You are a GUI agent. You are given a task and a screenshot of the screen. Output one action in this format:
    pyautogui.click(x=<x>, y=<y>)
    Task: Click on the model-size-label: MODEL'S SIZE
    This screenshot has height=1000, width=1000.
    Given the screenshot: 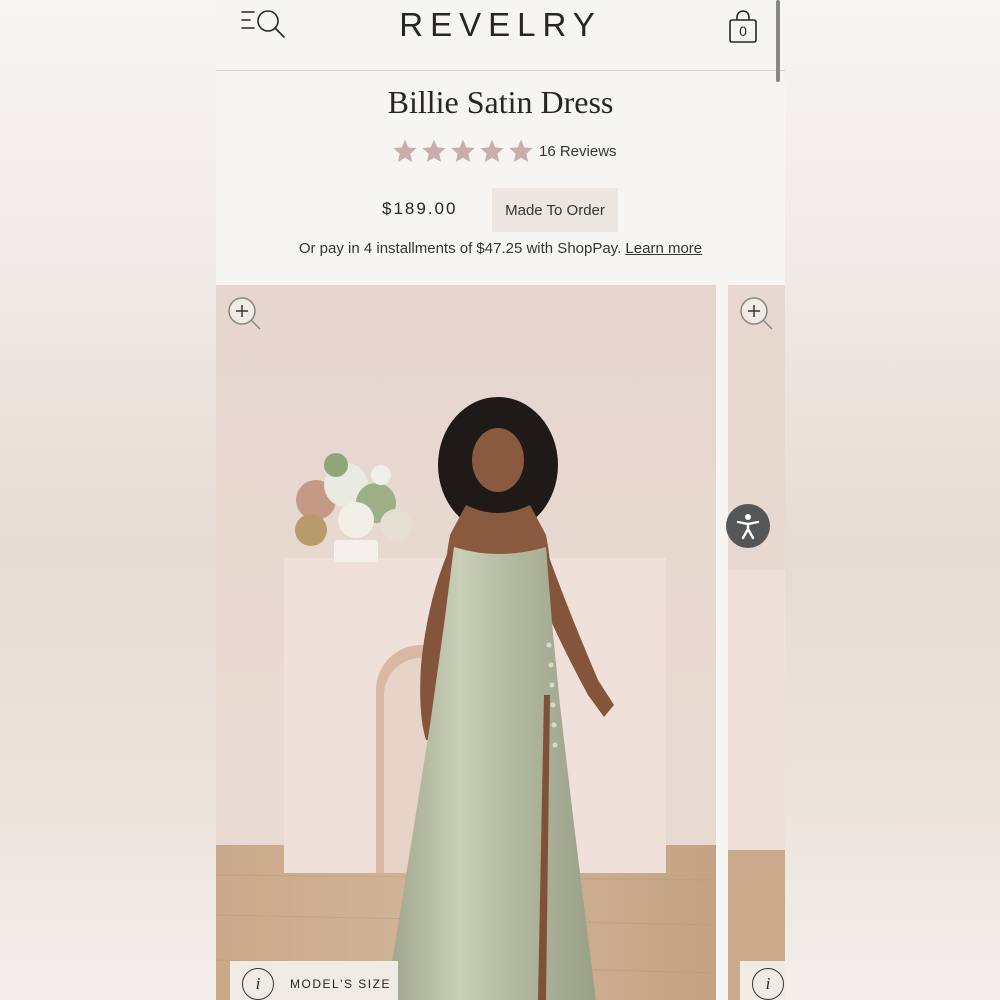 What is the action you would take?
    pyautogui.click(x=340, y=983)
    